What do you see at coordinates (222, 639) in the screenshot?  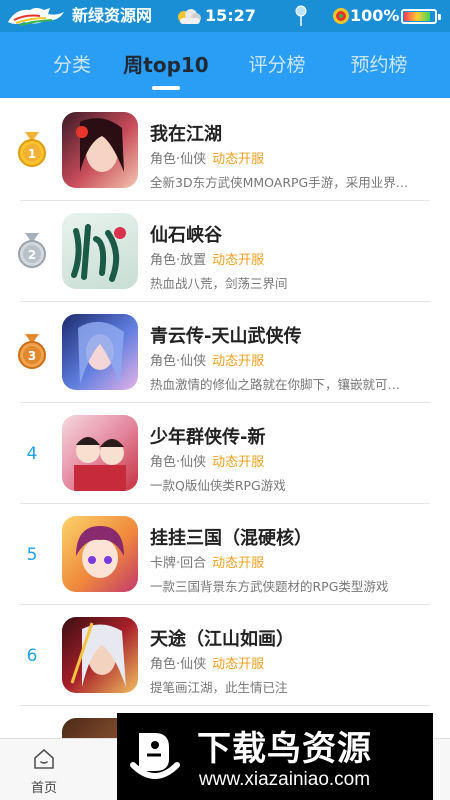 I see `app-name: 天途（江山如画）` at bounding box center [222, 639].